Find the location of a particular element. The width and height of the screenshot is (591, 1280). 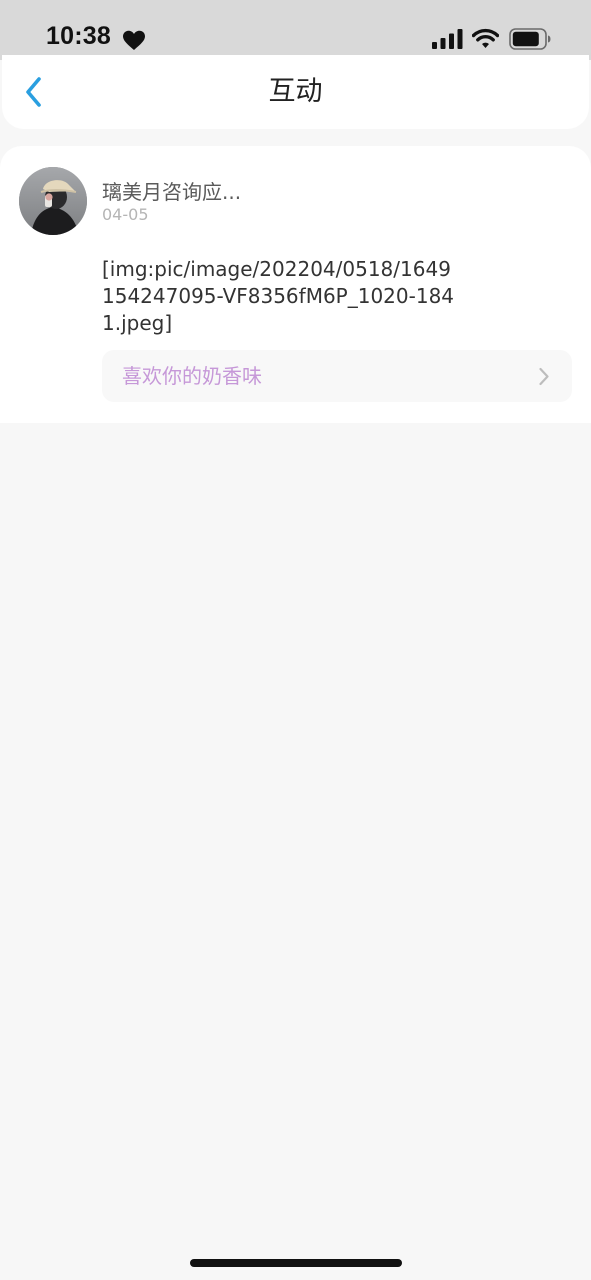

avatar is located at coordinates (53, 201).